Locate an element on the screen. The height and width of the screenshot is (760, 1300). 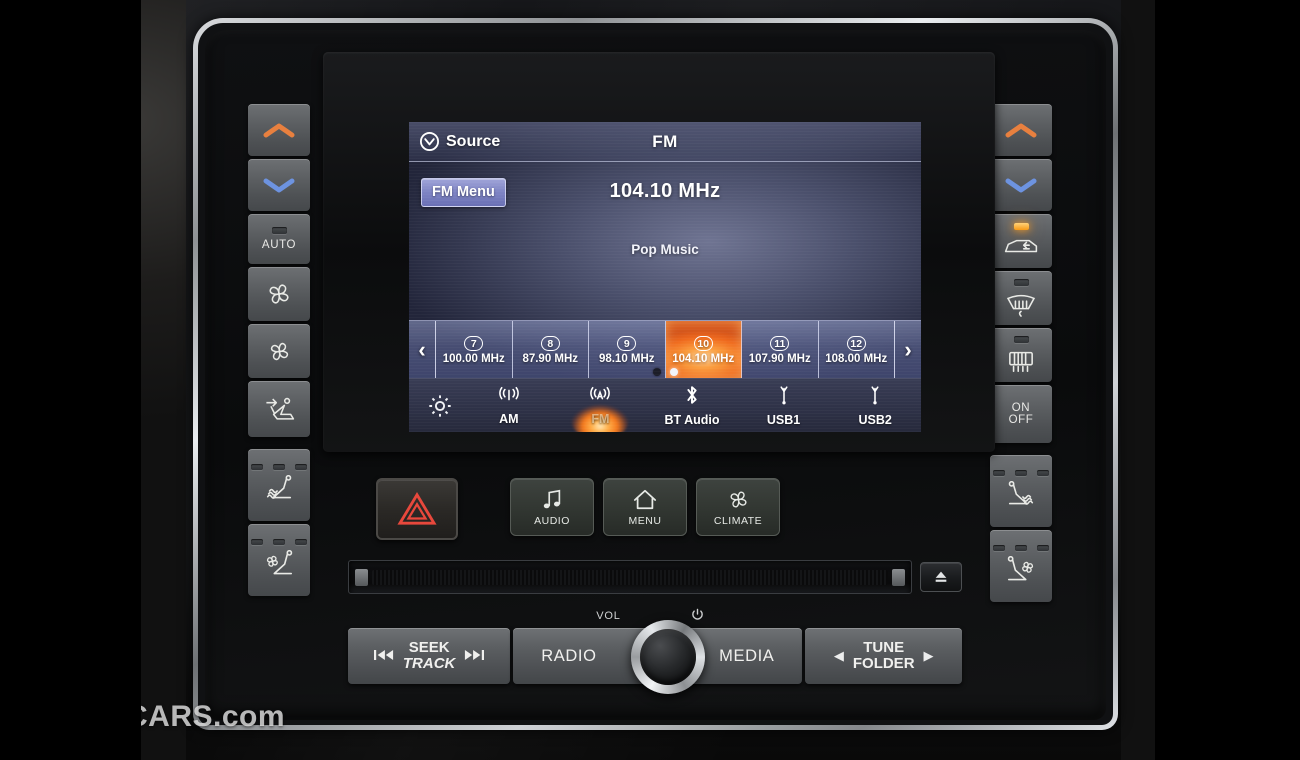
source-item-fm: FM is located at coordinates (601, 406).